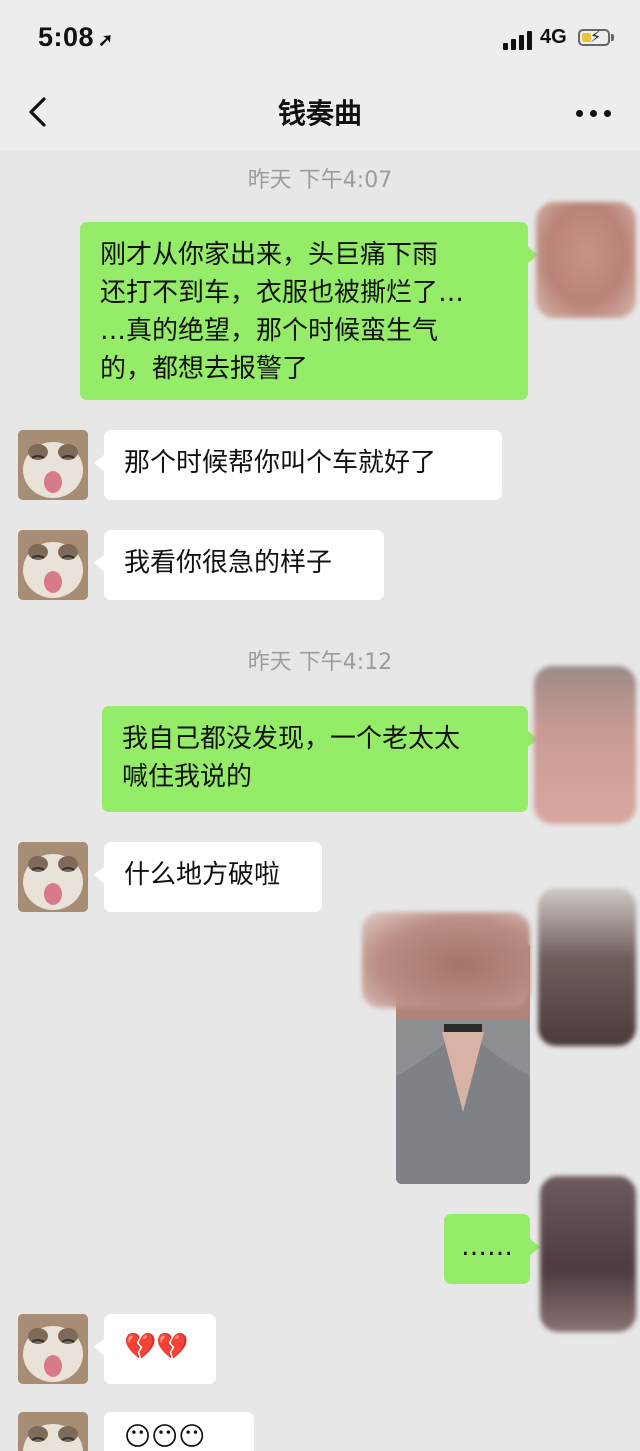 This screenshot has height=1451, width=640. Describe the element at coordinates (106, 40) in the screenshot. I see `location-arrow-icon: ➚` at that location.